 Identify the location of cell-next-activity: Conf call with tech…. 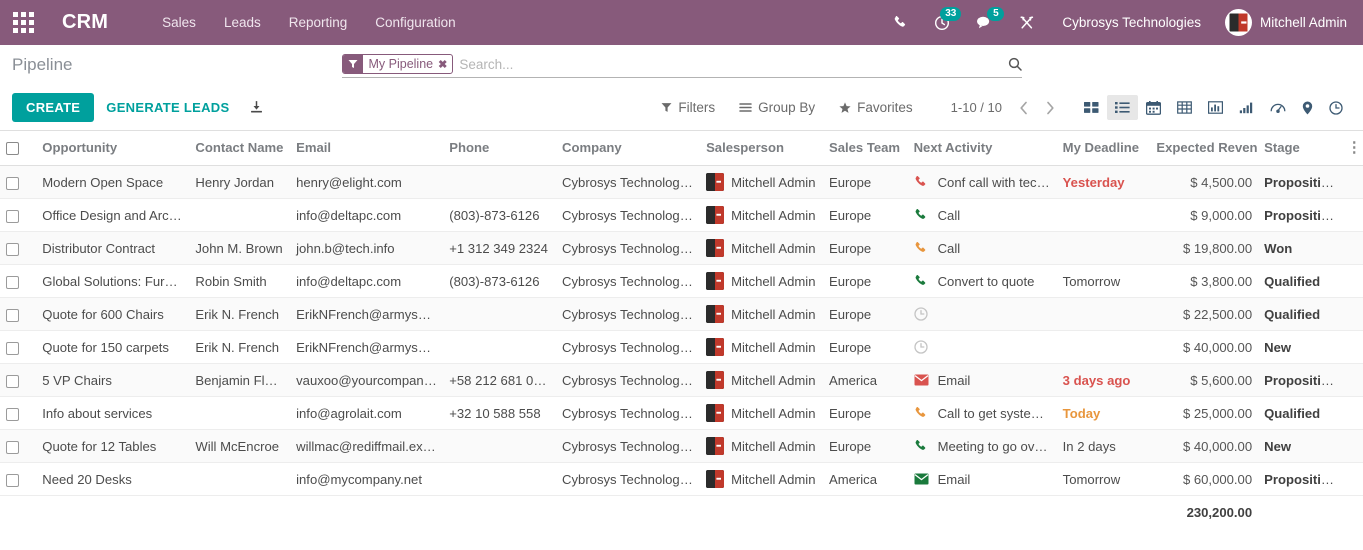
(982, 182).